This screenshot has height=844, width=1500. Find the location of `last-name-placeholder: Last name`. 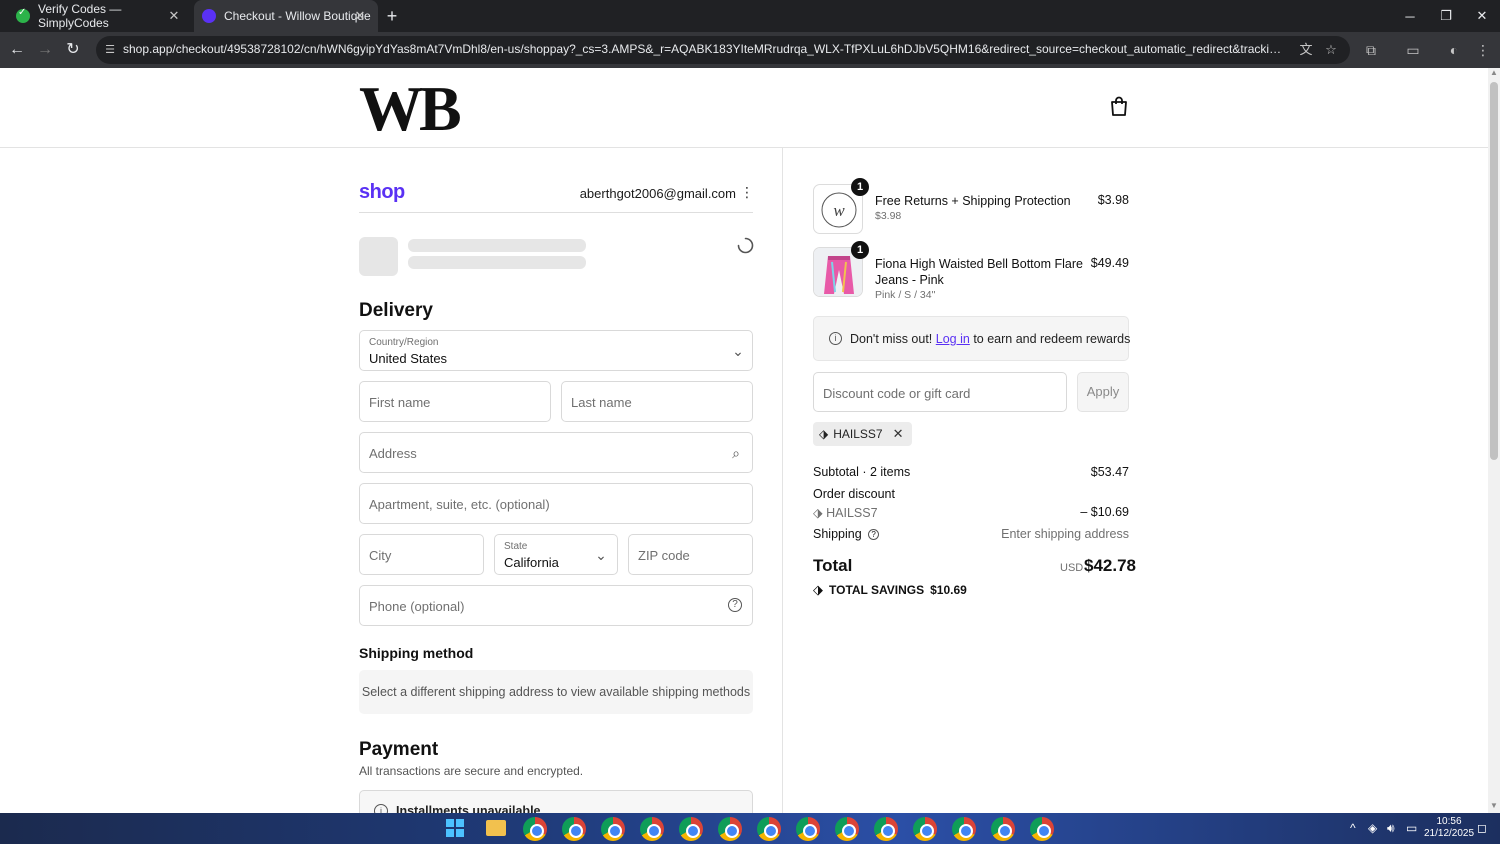

last-name-placeholder: Last name is located at coordinates (601, 402).